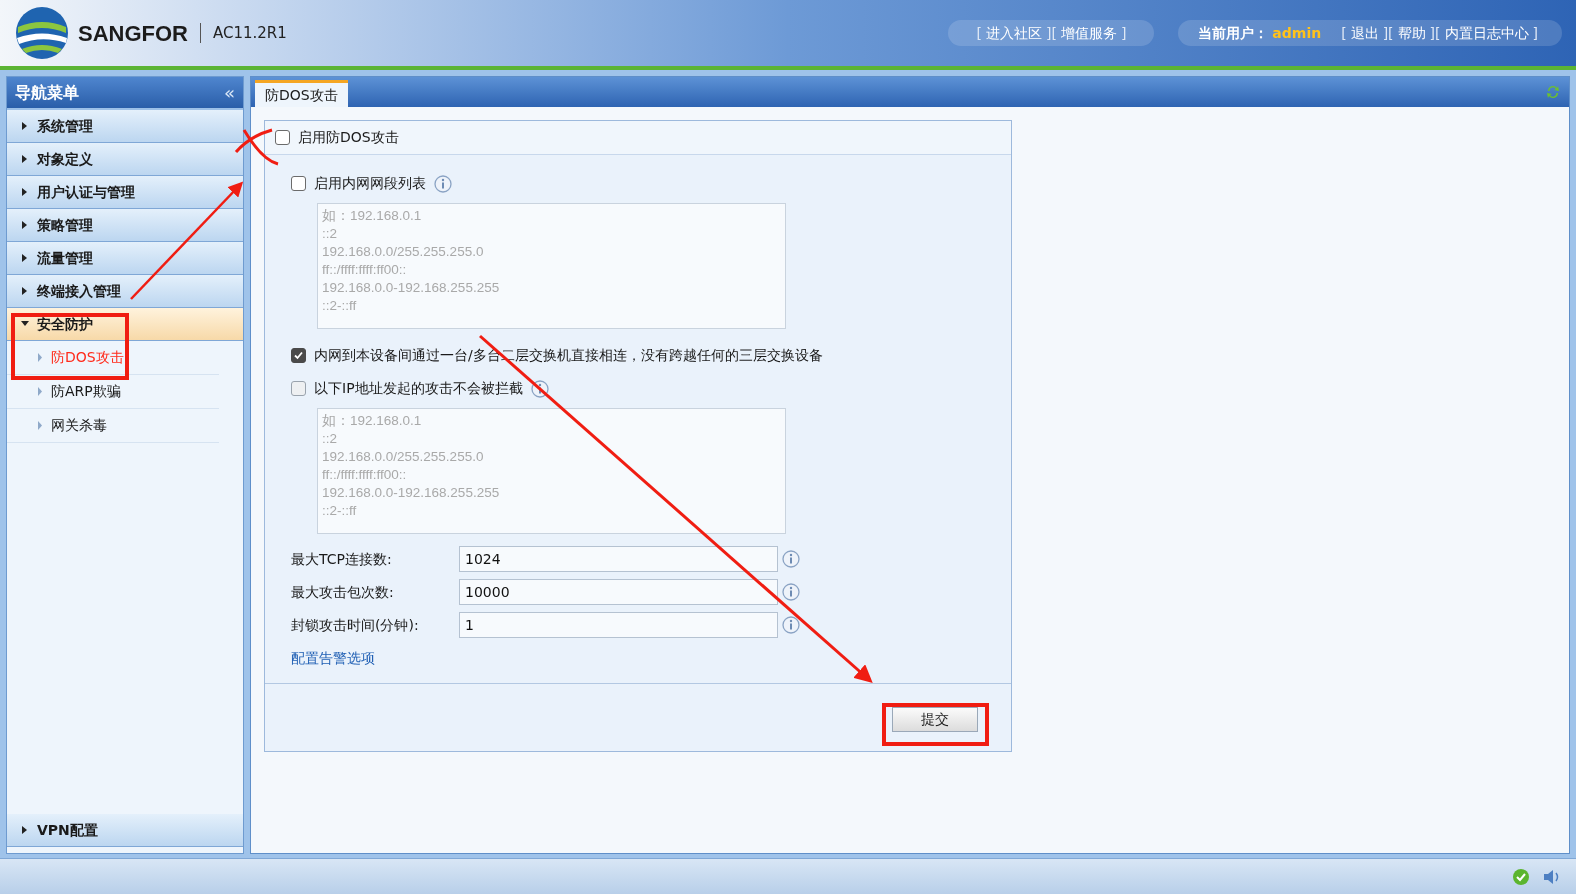 The height and width of the screenshot is (894, 1576). Describe the element at coordinates (113, 426) in the screenshot. I see `nav-submenu-item: 网关杀毒` at that location.